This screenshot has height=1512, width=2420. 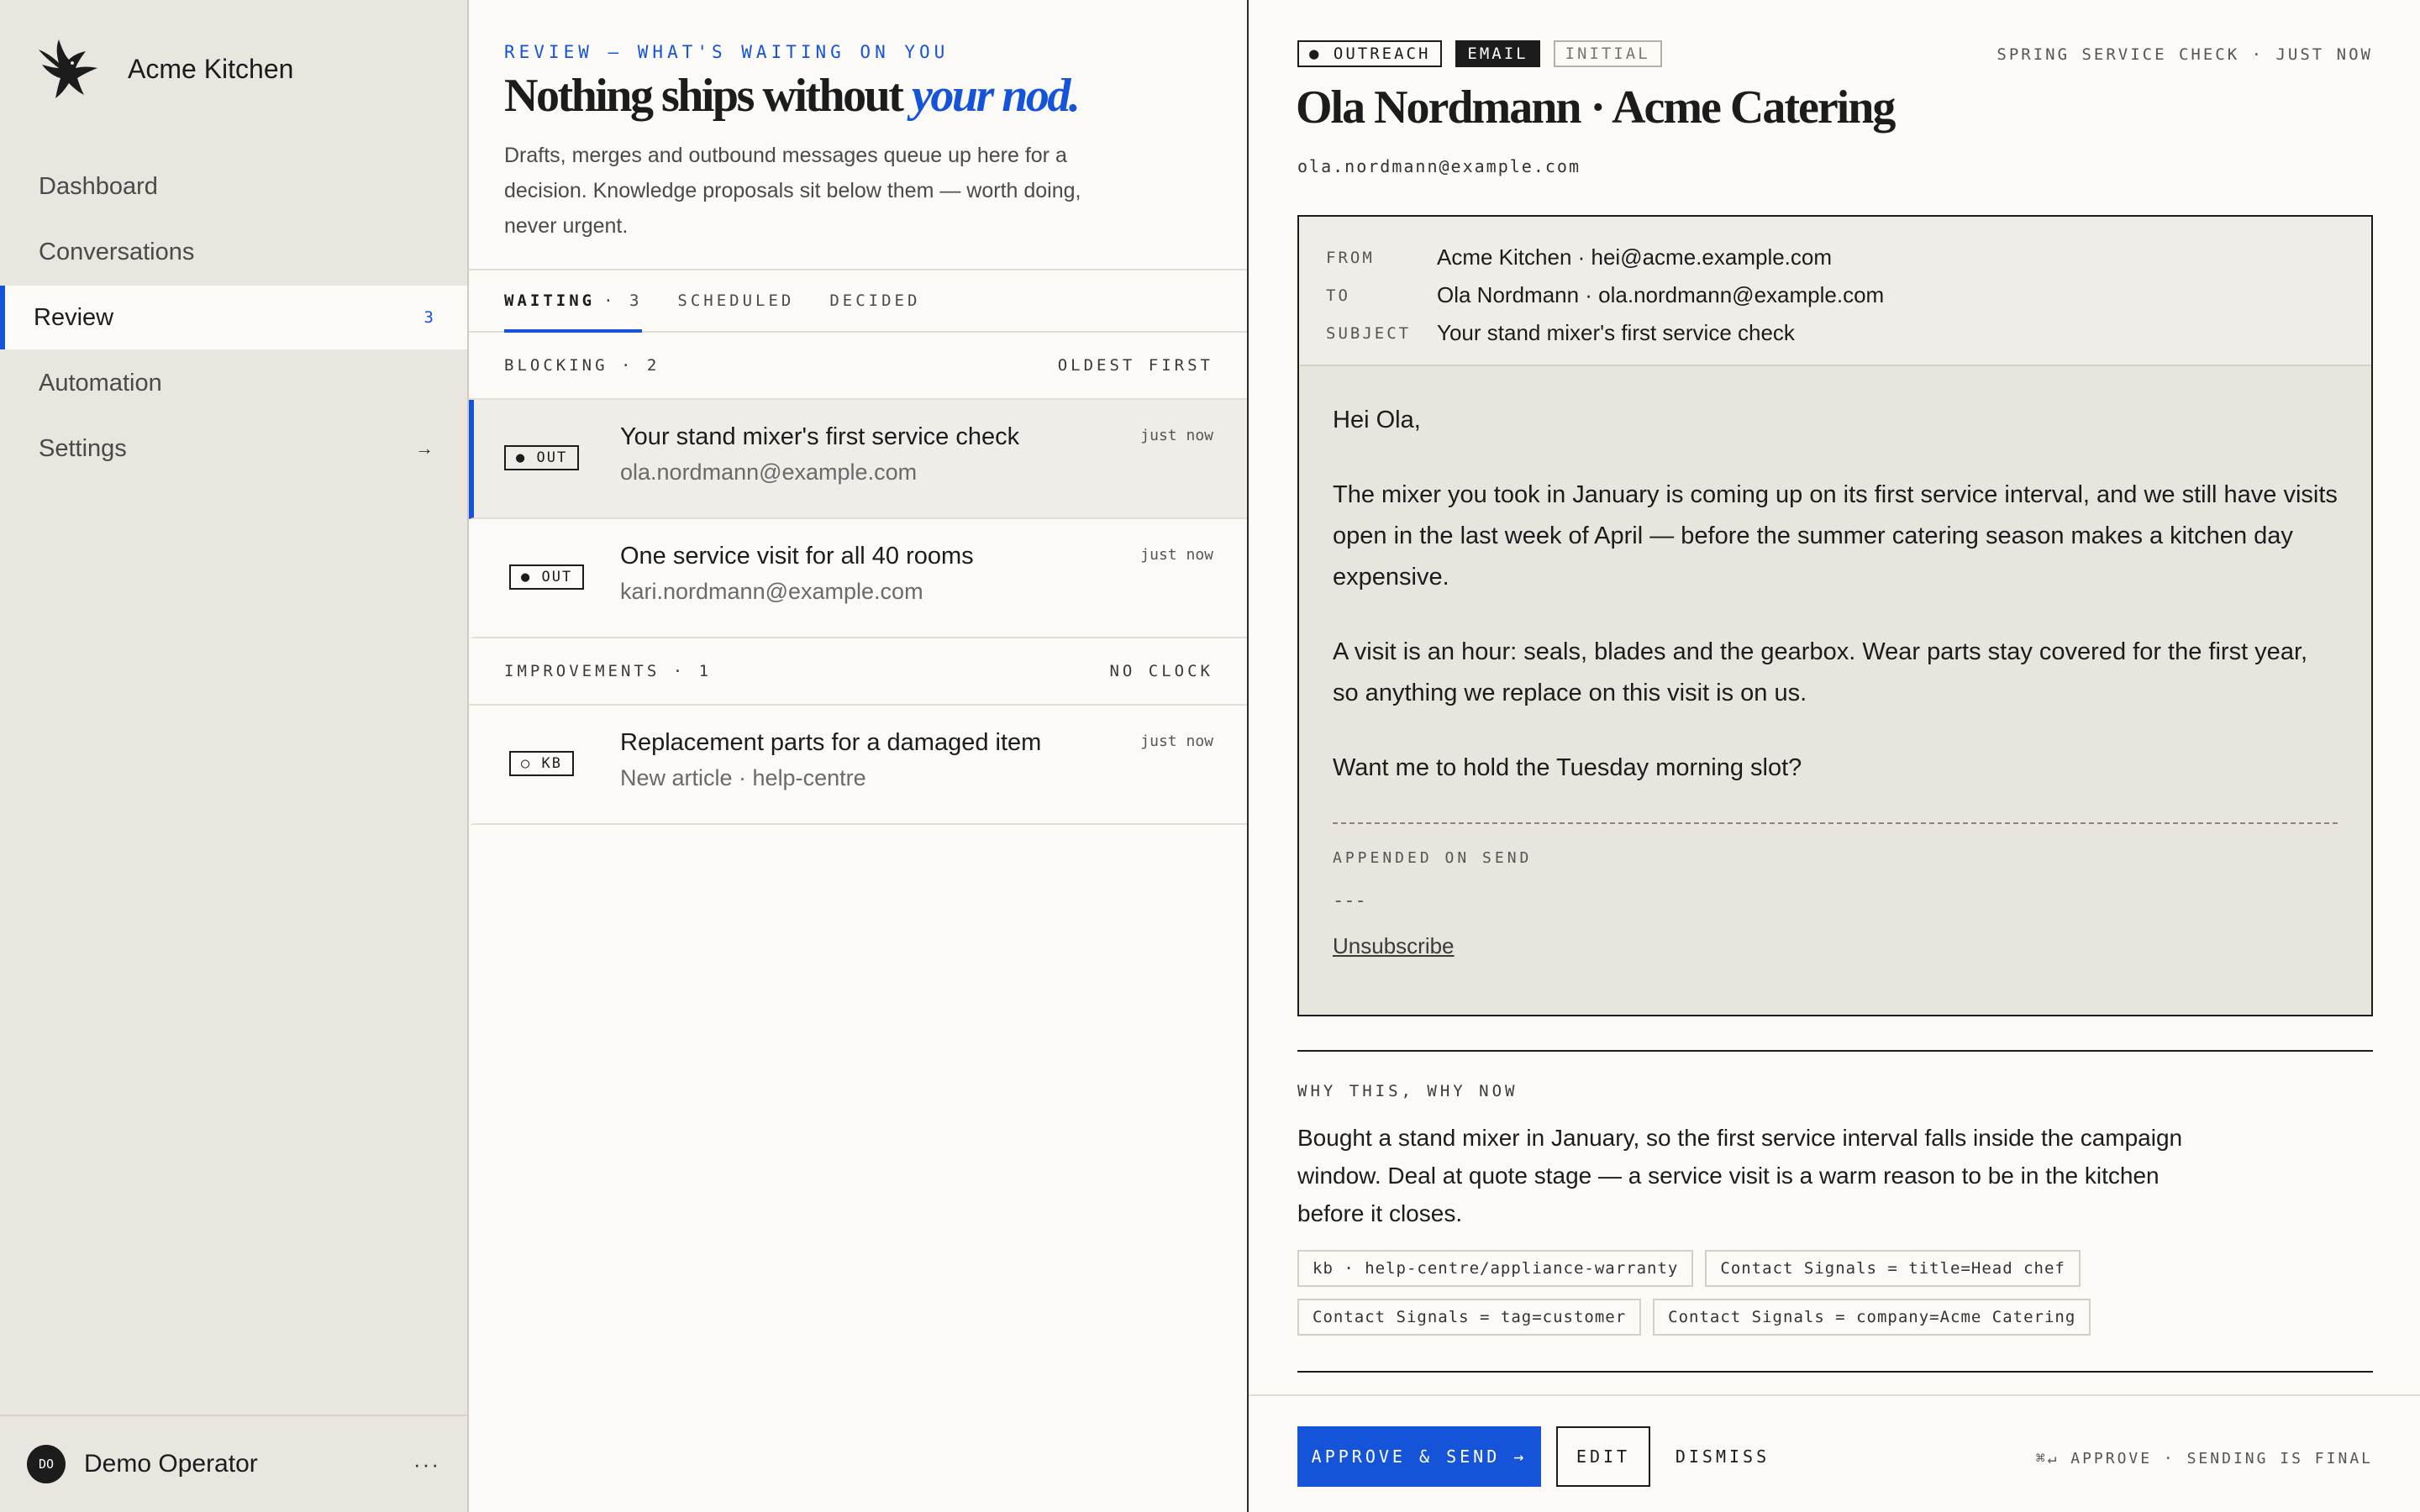 What do you see at coordinates (2204, 1458) in the screenshot?
I see `keyboard-hint: ⌘↵ APPROVE · SENDING IS FINAL` at bounding box center [2204, 1458].